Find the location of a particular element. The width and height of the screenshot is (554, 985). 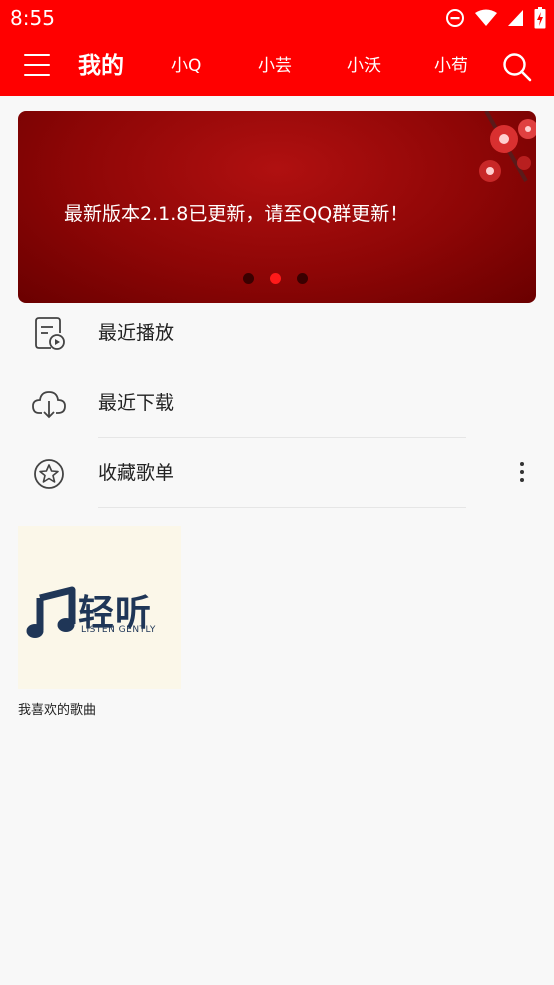

dnd-icon is located at coordinates (455, 18).